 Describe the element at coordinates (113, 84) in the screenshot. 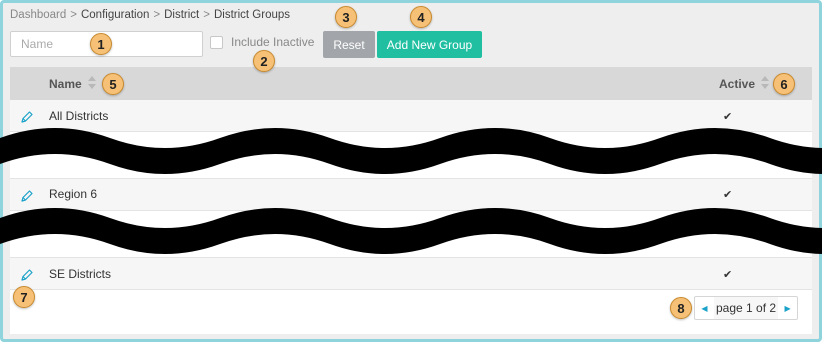

I see `callout-badge: 5` at that location.